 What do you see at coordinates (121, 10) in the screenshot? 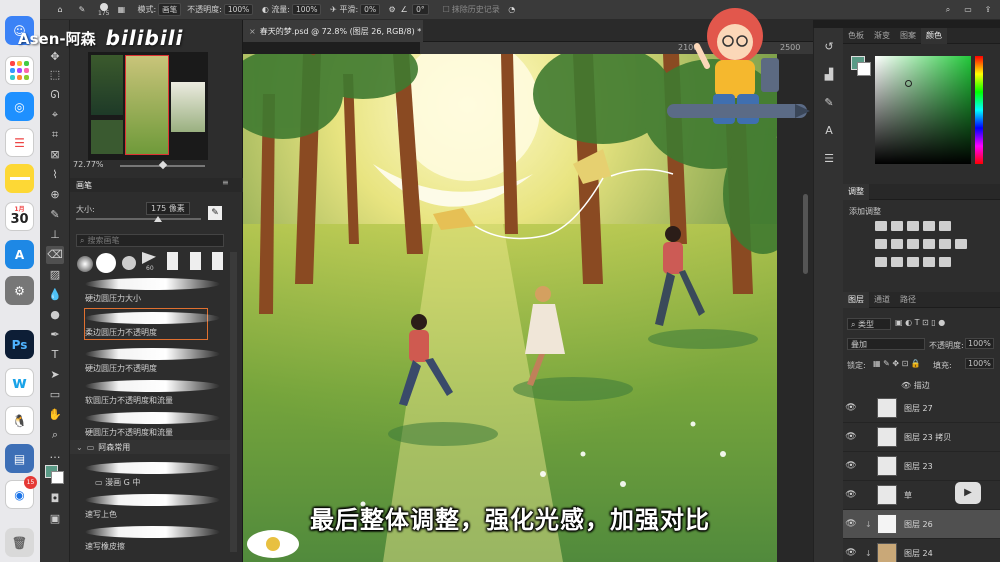
I see `brush-settings-icon: ▦` at bounding box center [121, 10].